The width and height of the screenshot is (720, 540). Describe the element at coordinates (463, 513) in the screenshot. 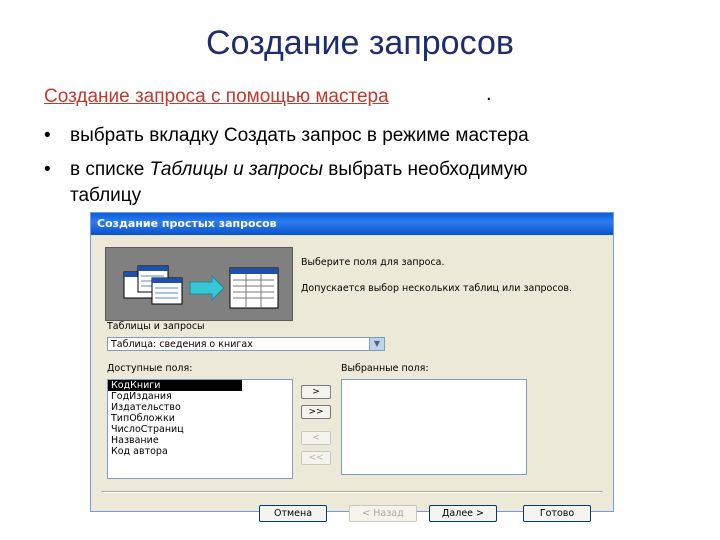

I see `next-button: Далее >` at that location.